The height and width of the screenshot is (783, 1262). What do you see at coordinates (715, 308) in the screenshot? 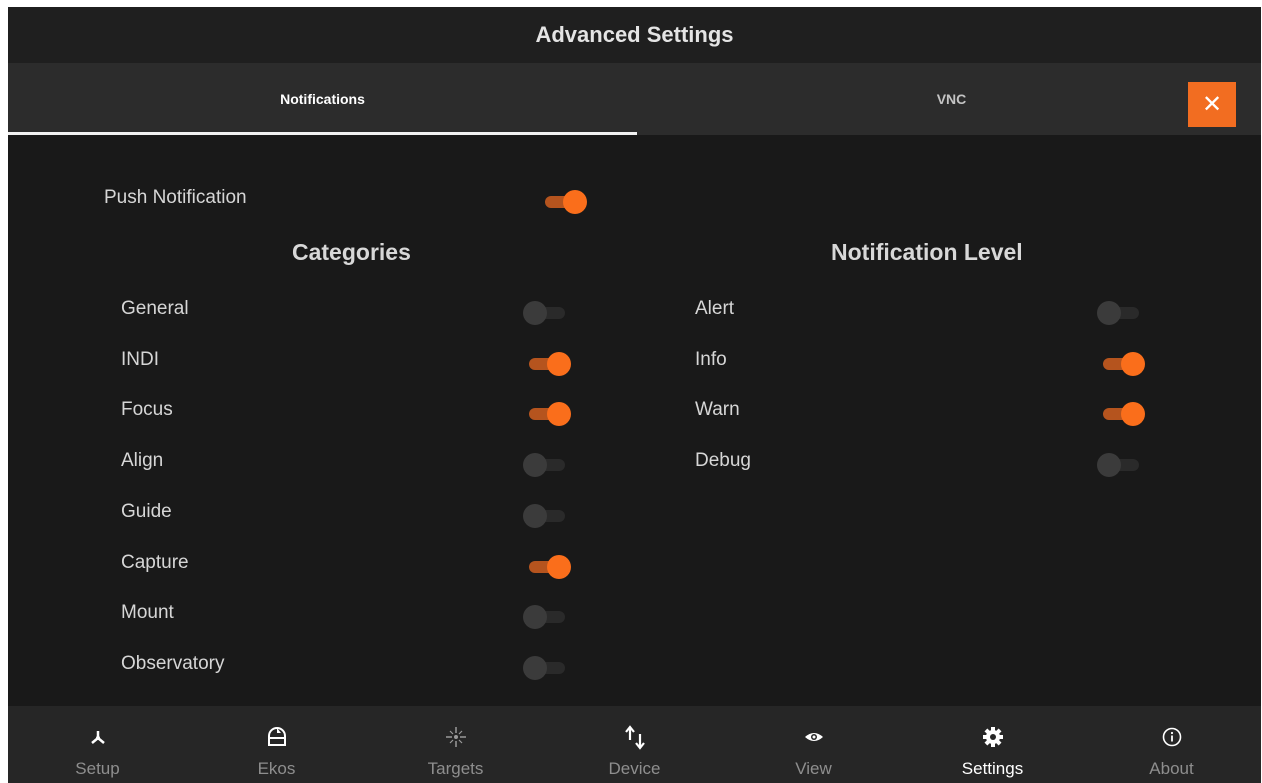
I see `level-label-alert: Alert` at bounding box center [715, 308].